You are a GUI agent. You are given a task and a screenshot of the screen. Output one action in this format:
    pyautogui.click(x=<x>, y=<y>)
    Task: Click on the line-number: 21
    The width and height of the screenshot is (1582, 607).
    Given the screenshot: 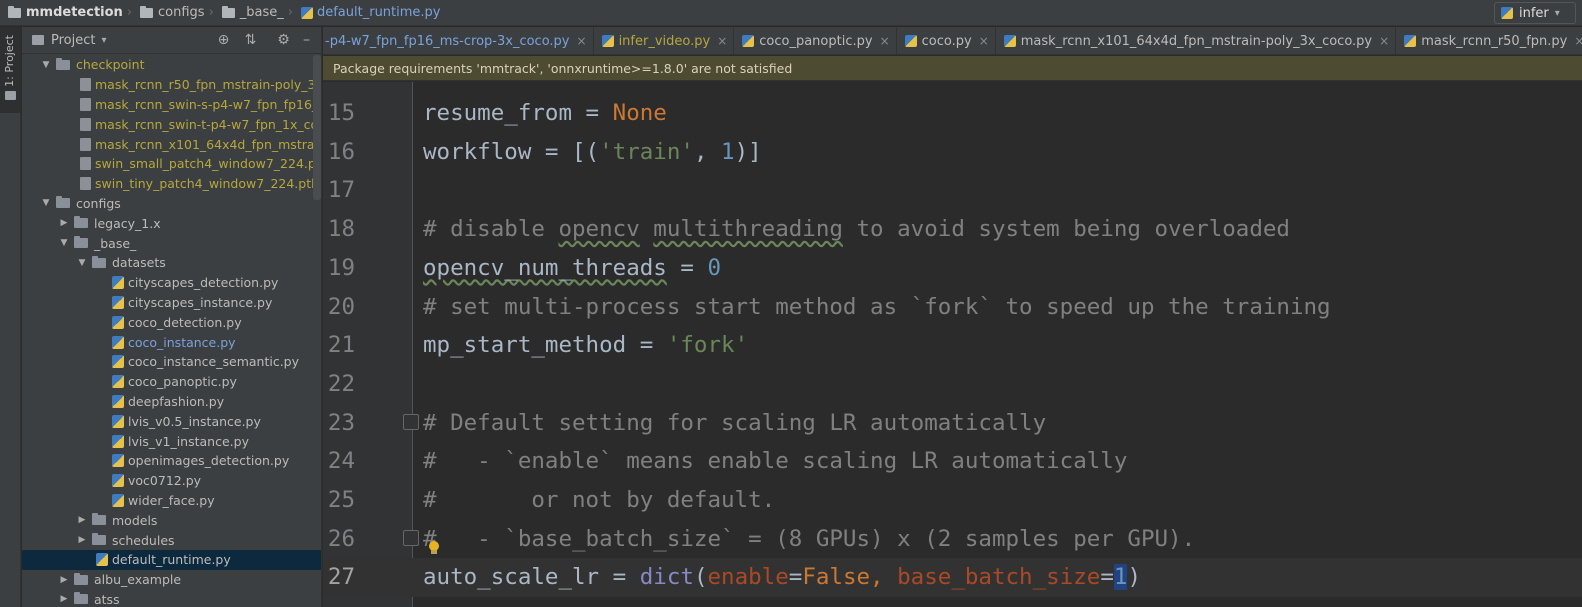 What is the action you would take?
    pyautogui.click(x=341, y=345)
    